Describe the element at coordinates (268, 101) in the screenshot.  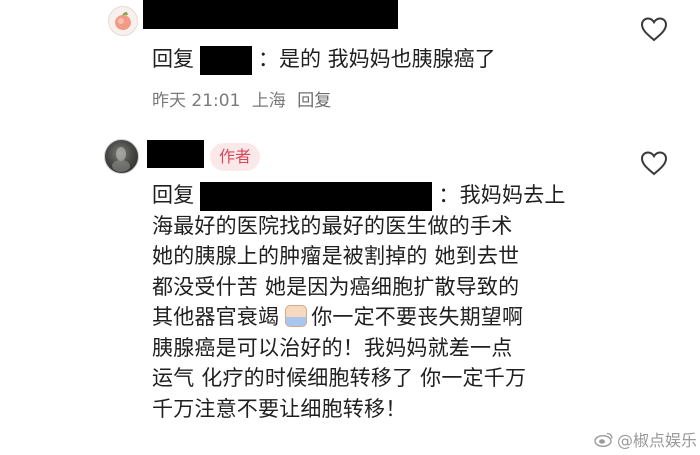
I see `comment-location: 上海` at that location.